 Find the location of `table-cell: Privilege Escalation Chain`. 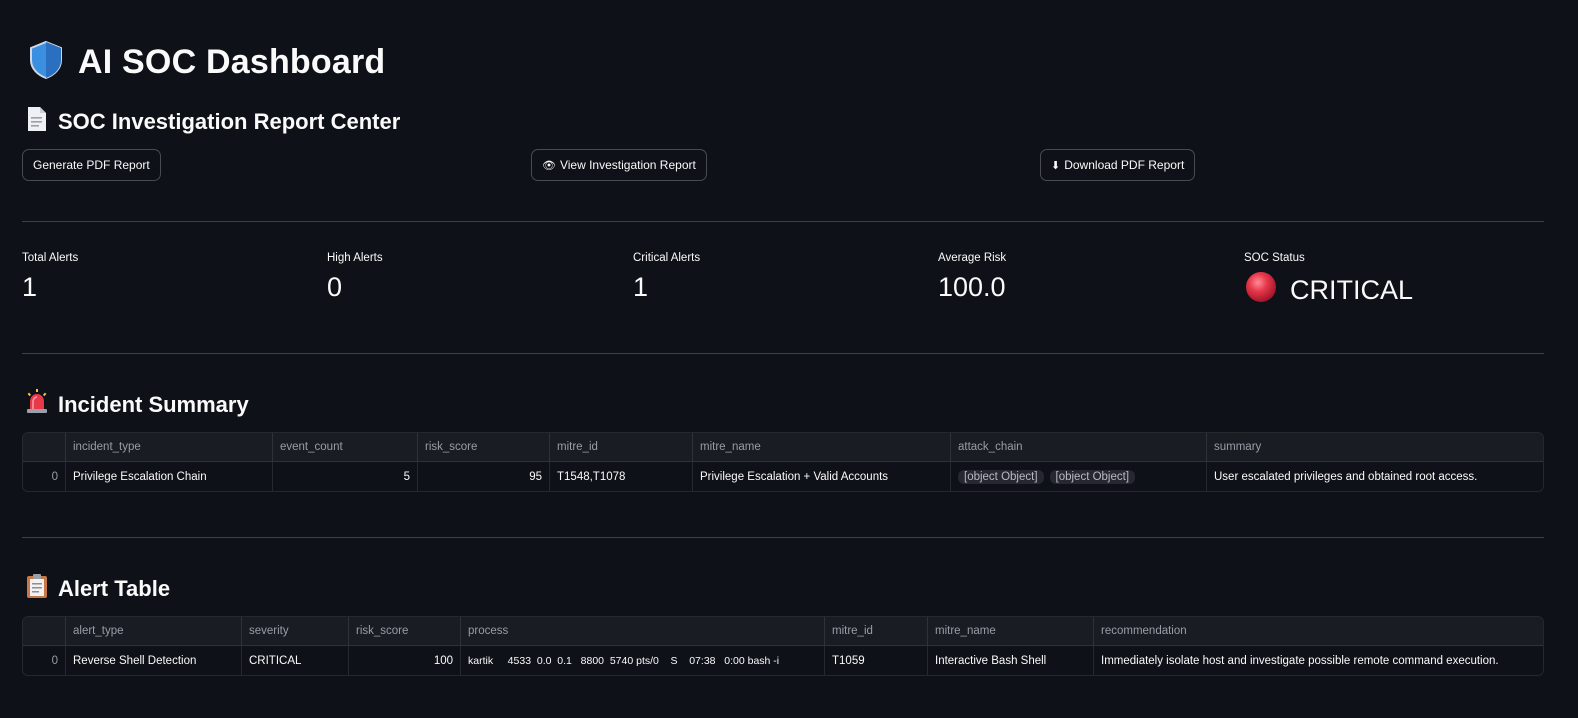

table-cell: Privilege Escalation Chain is located at coordinates (169, 476).